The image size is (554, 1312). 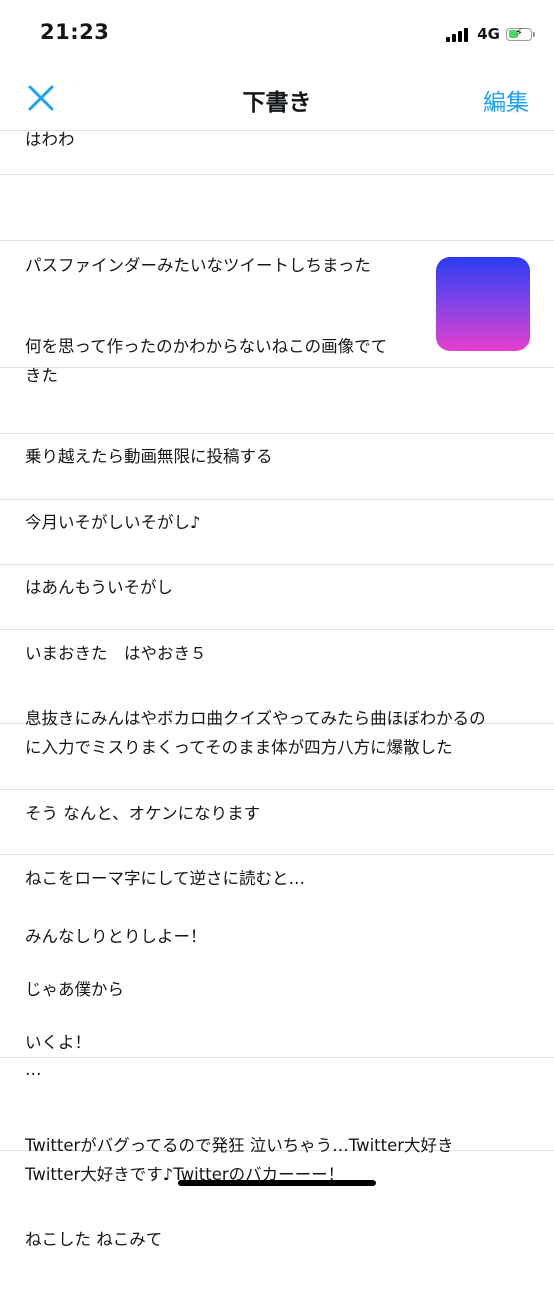 What do you see at coordinates (75, 32) in the screenshot?
I see `status-time: 21:23` at bounding box center [75, 32].